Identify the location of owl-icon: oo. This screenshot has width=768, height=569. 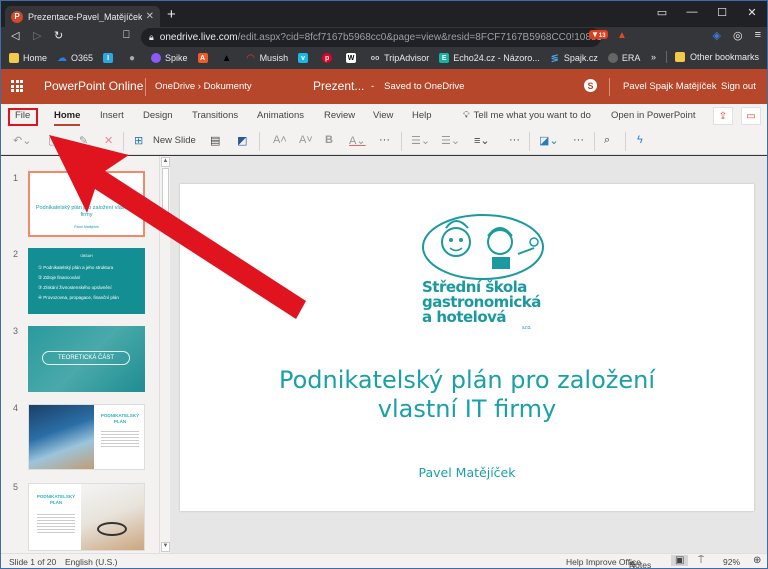
(375, 58).